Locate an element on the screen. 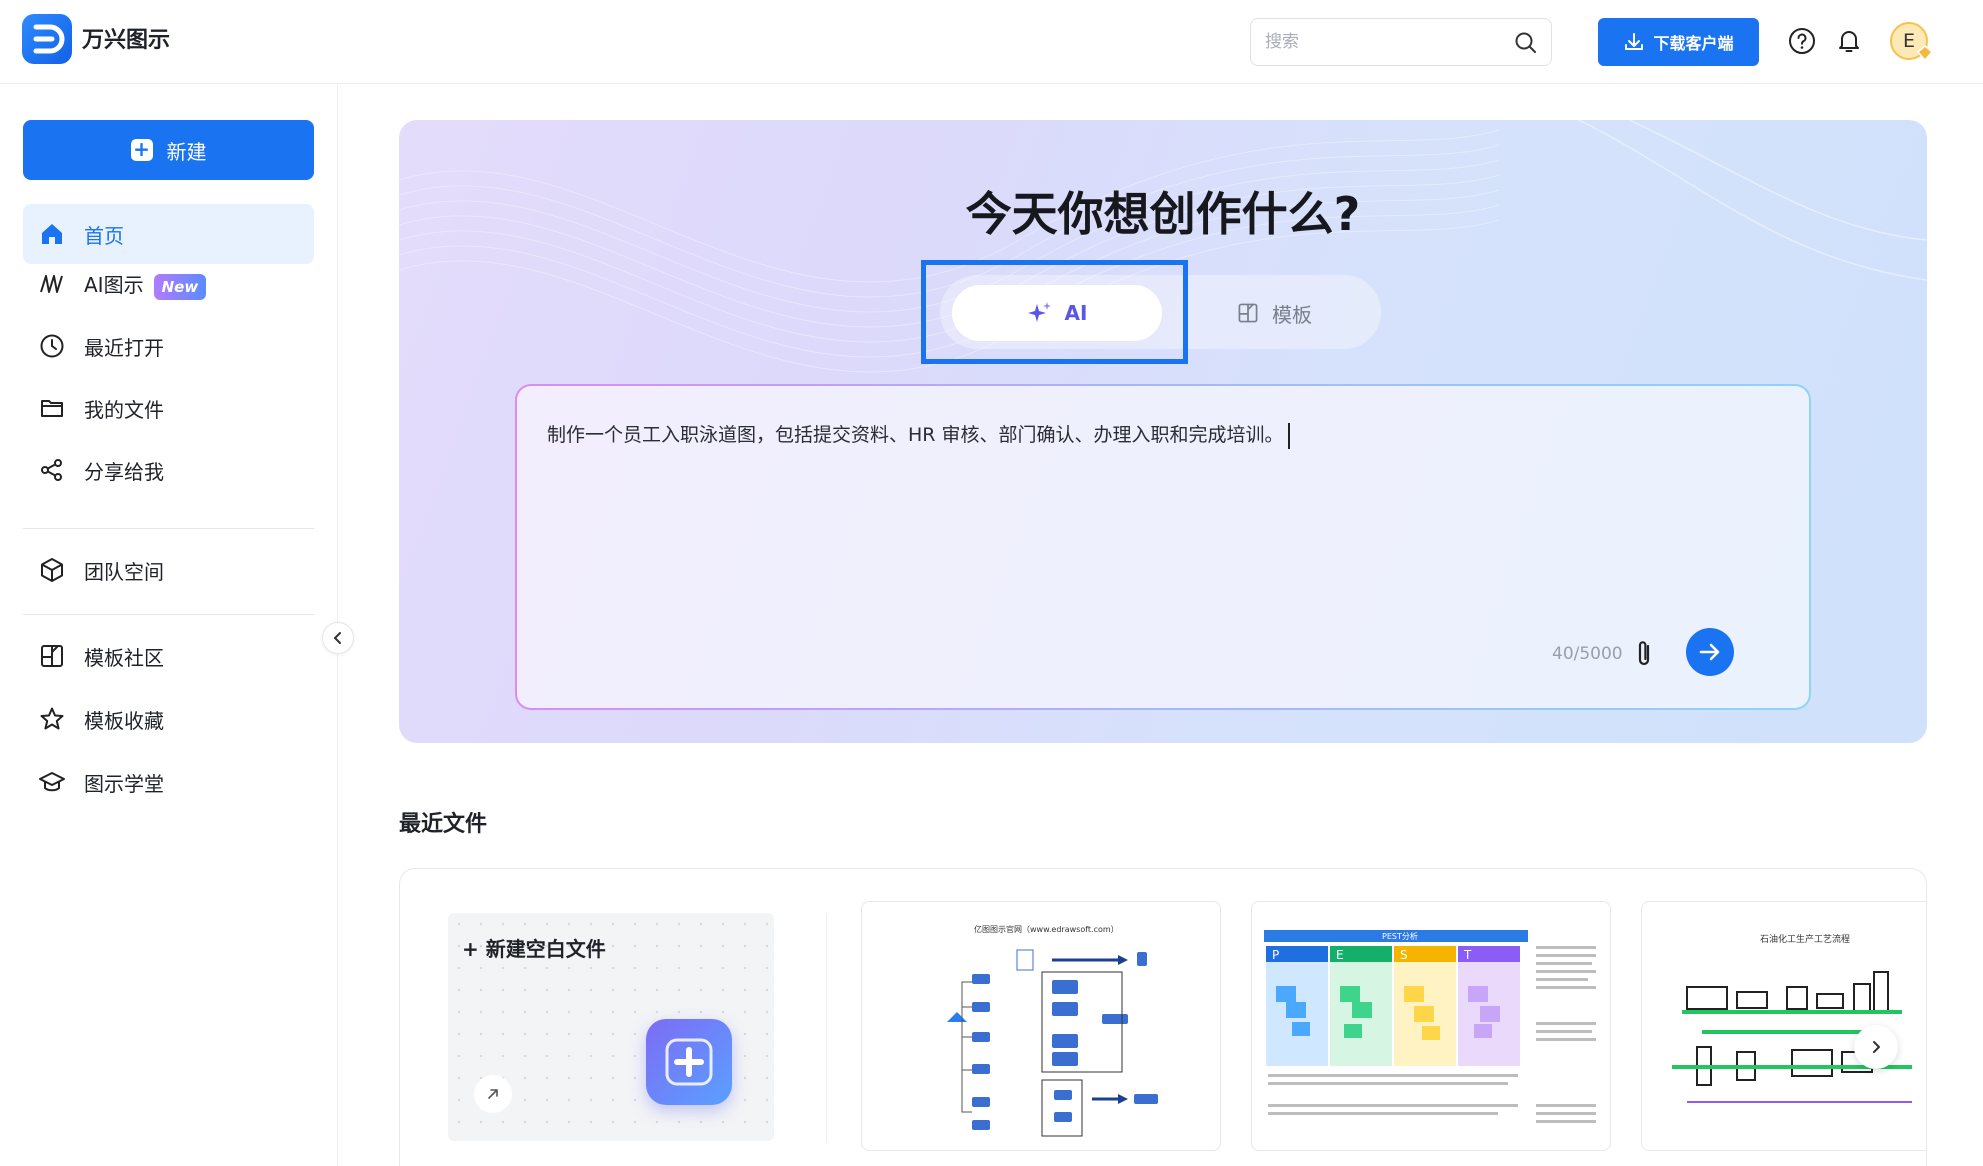 This screenshot has width=1983, height=1166. bell-icon is located at coordinates (1849, 41).